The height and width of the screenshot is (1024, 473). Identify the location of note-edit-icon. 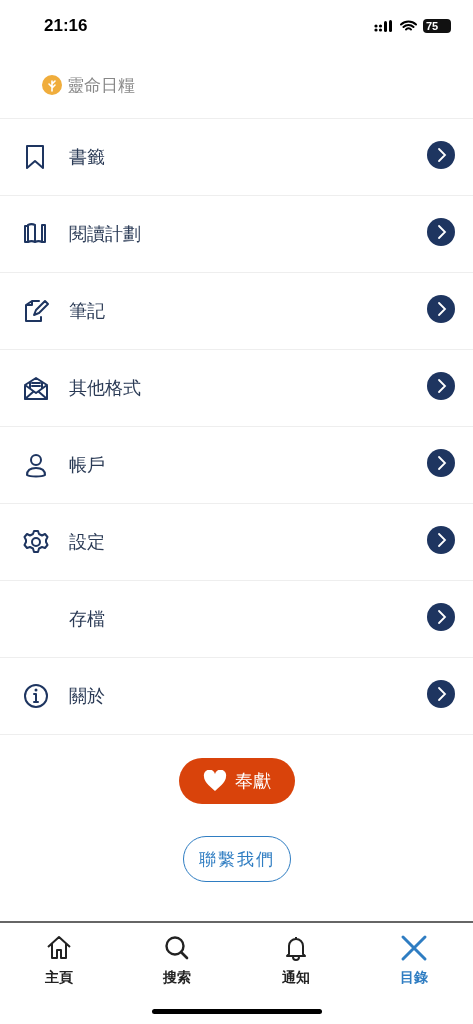
(36, 311).